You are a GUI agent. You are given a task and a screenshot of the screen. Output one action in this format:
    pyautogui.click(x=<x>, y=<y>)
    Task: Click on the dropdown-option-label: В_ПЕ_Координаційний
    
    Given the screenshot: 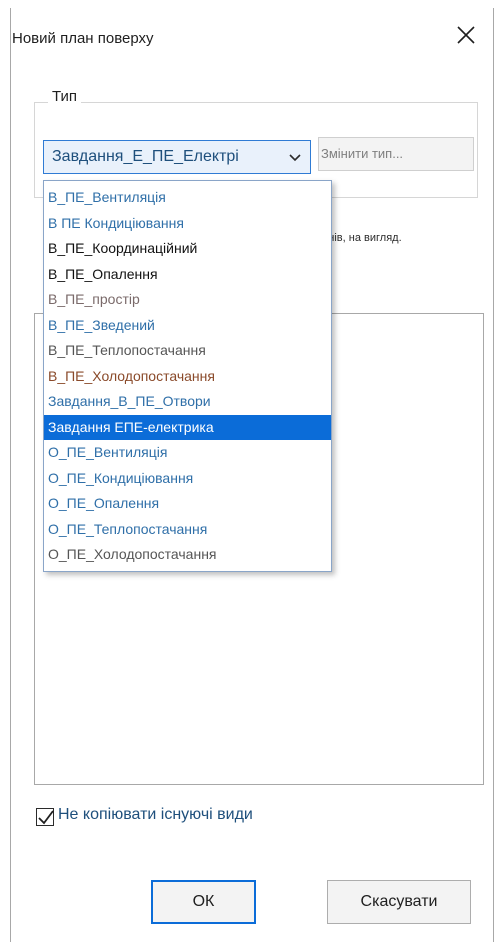 What is the action you would take?
    pyautogui.click(x=123, y=248)
    